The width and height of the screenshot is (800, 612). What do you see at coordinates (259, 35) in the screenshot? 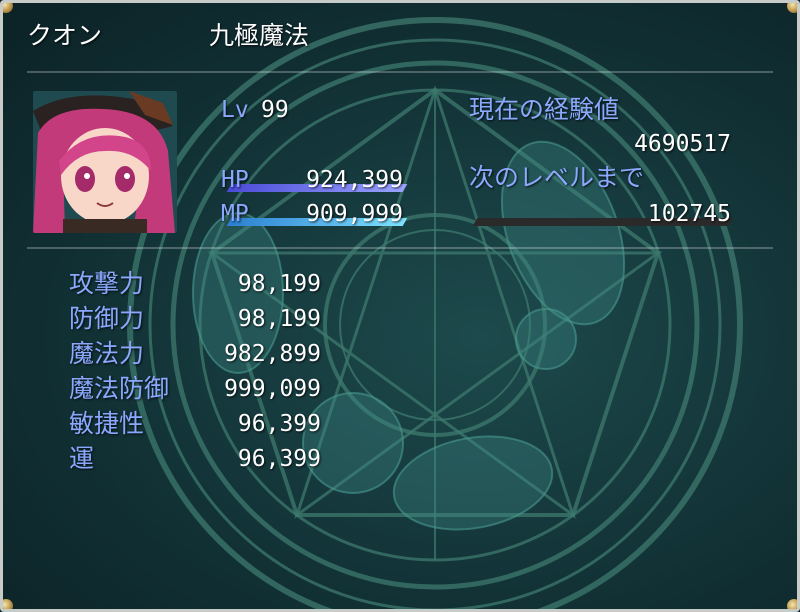
I see `actor-class: 九極魔法` at bounding box center [259, 35].